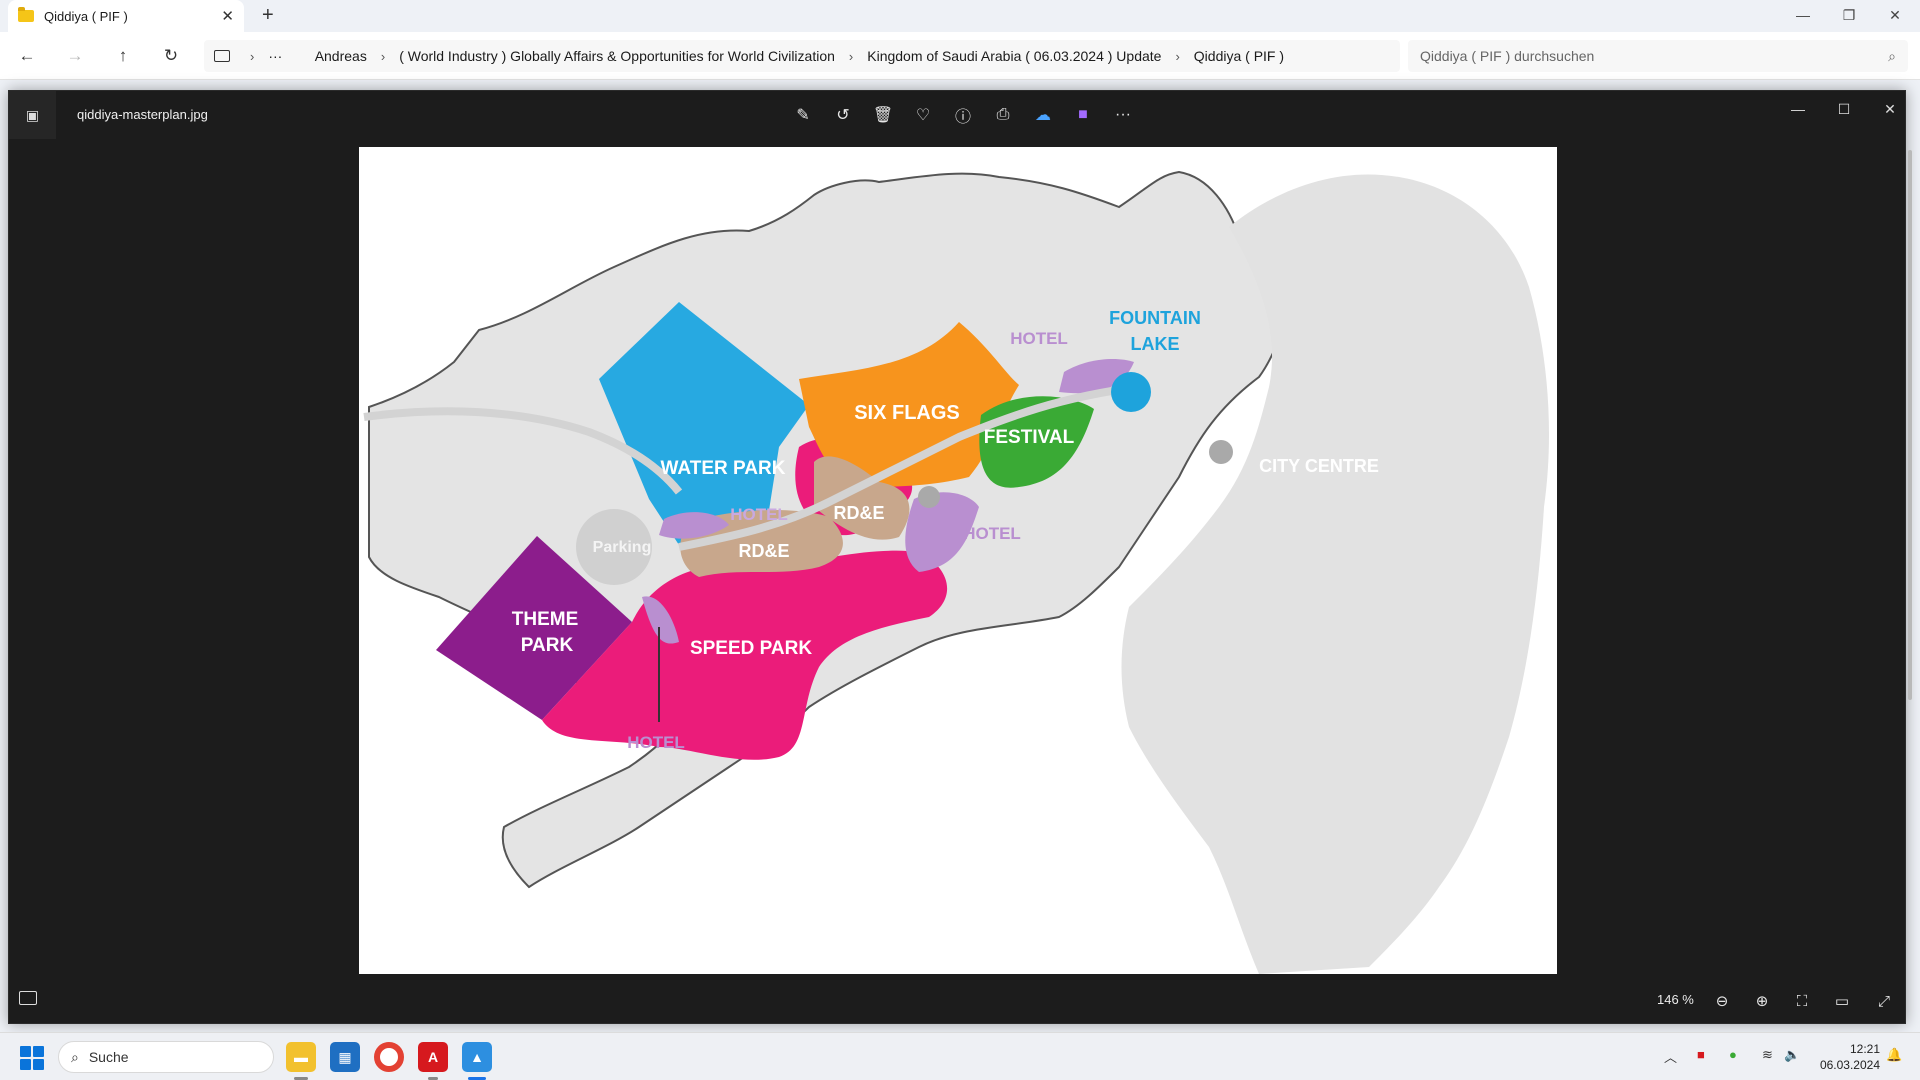 This screenshot has height=1080, width=1920. What do you see at coordinates (1131, 392) in the screenshot?
I see `fountain-lake-circle` at bounding box center [1131, 392].